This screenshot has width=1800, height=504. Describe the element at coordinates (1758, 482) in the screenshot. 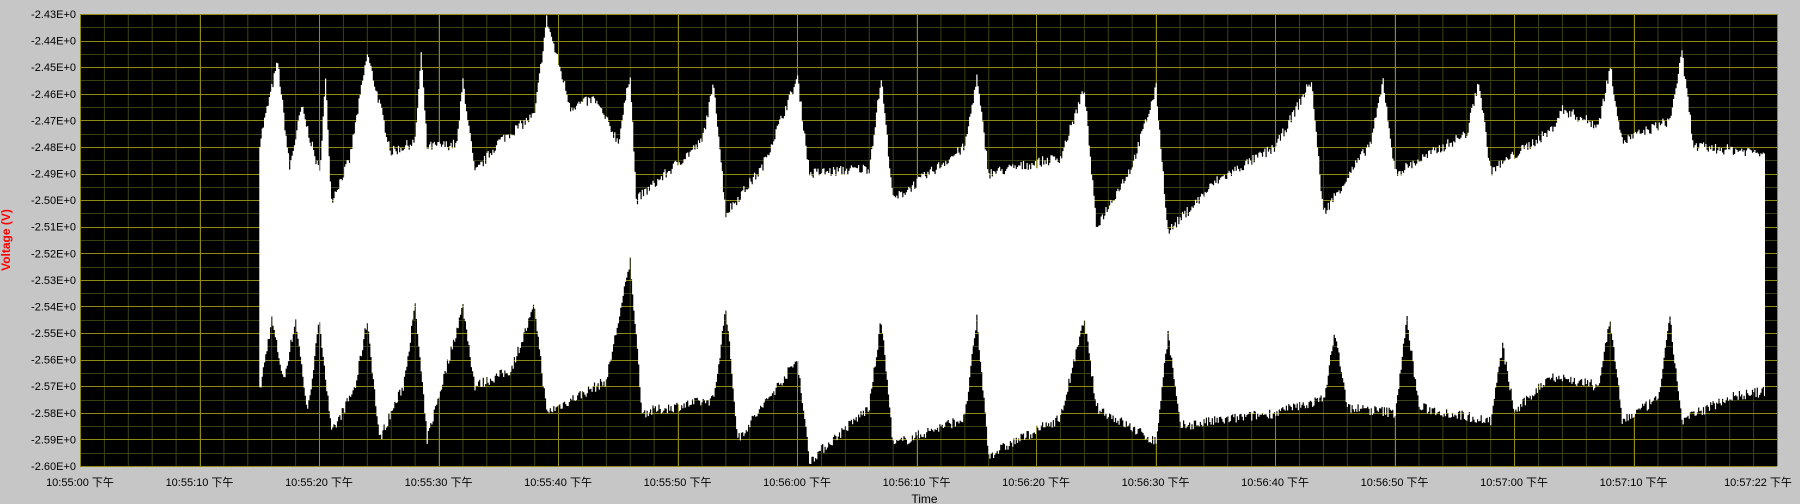

I see `x-tick-label: 10:57:22 下午` at that location.